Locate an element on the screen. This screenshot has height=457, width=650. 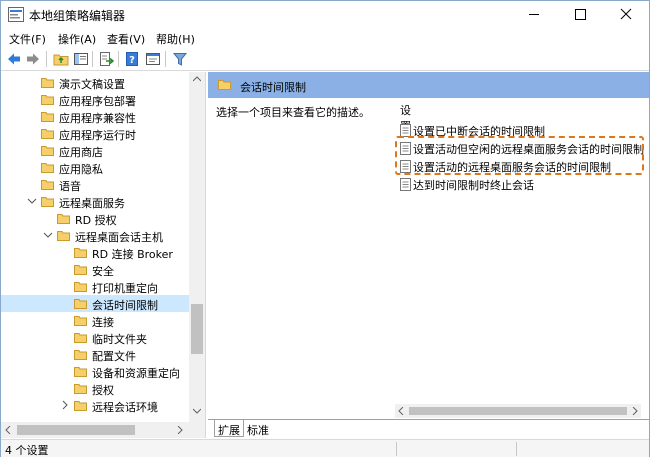
tree-item: 配置文件 is located at coordinates (95, 354).